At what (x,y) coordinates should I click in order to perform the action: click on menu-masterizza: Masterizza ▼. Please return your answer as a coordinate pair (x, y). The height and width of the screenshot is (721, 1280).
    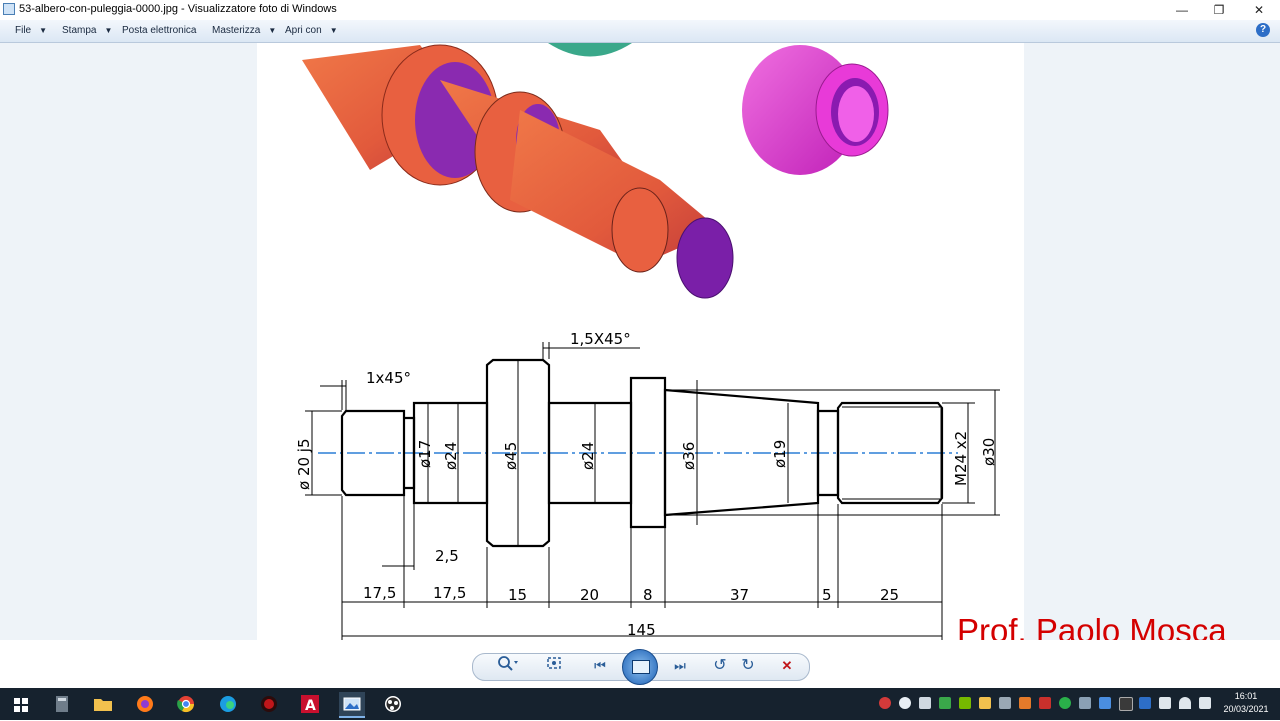
    Looking at the image, I should click on (244, 30).